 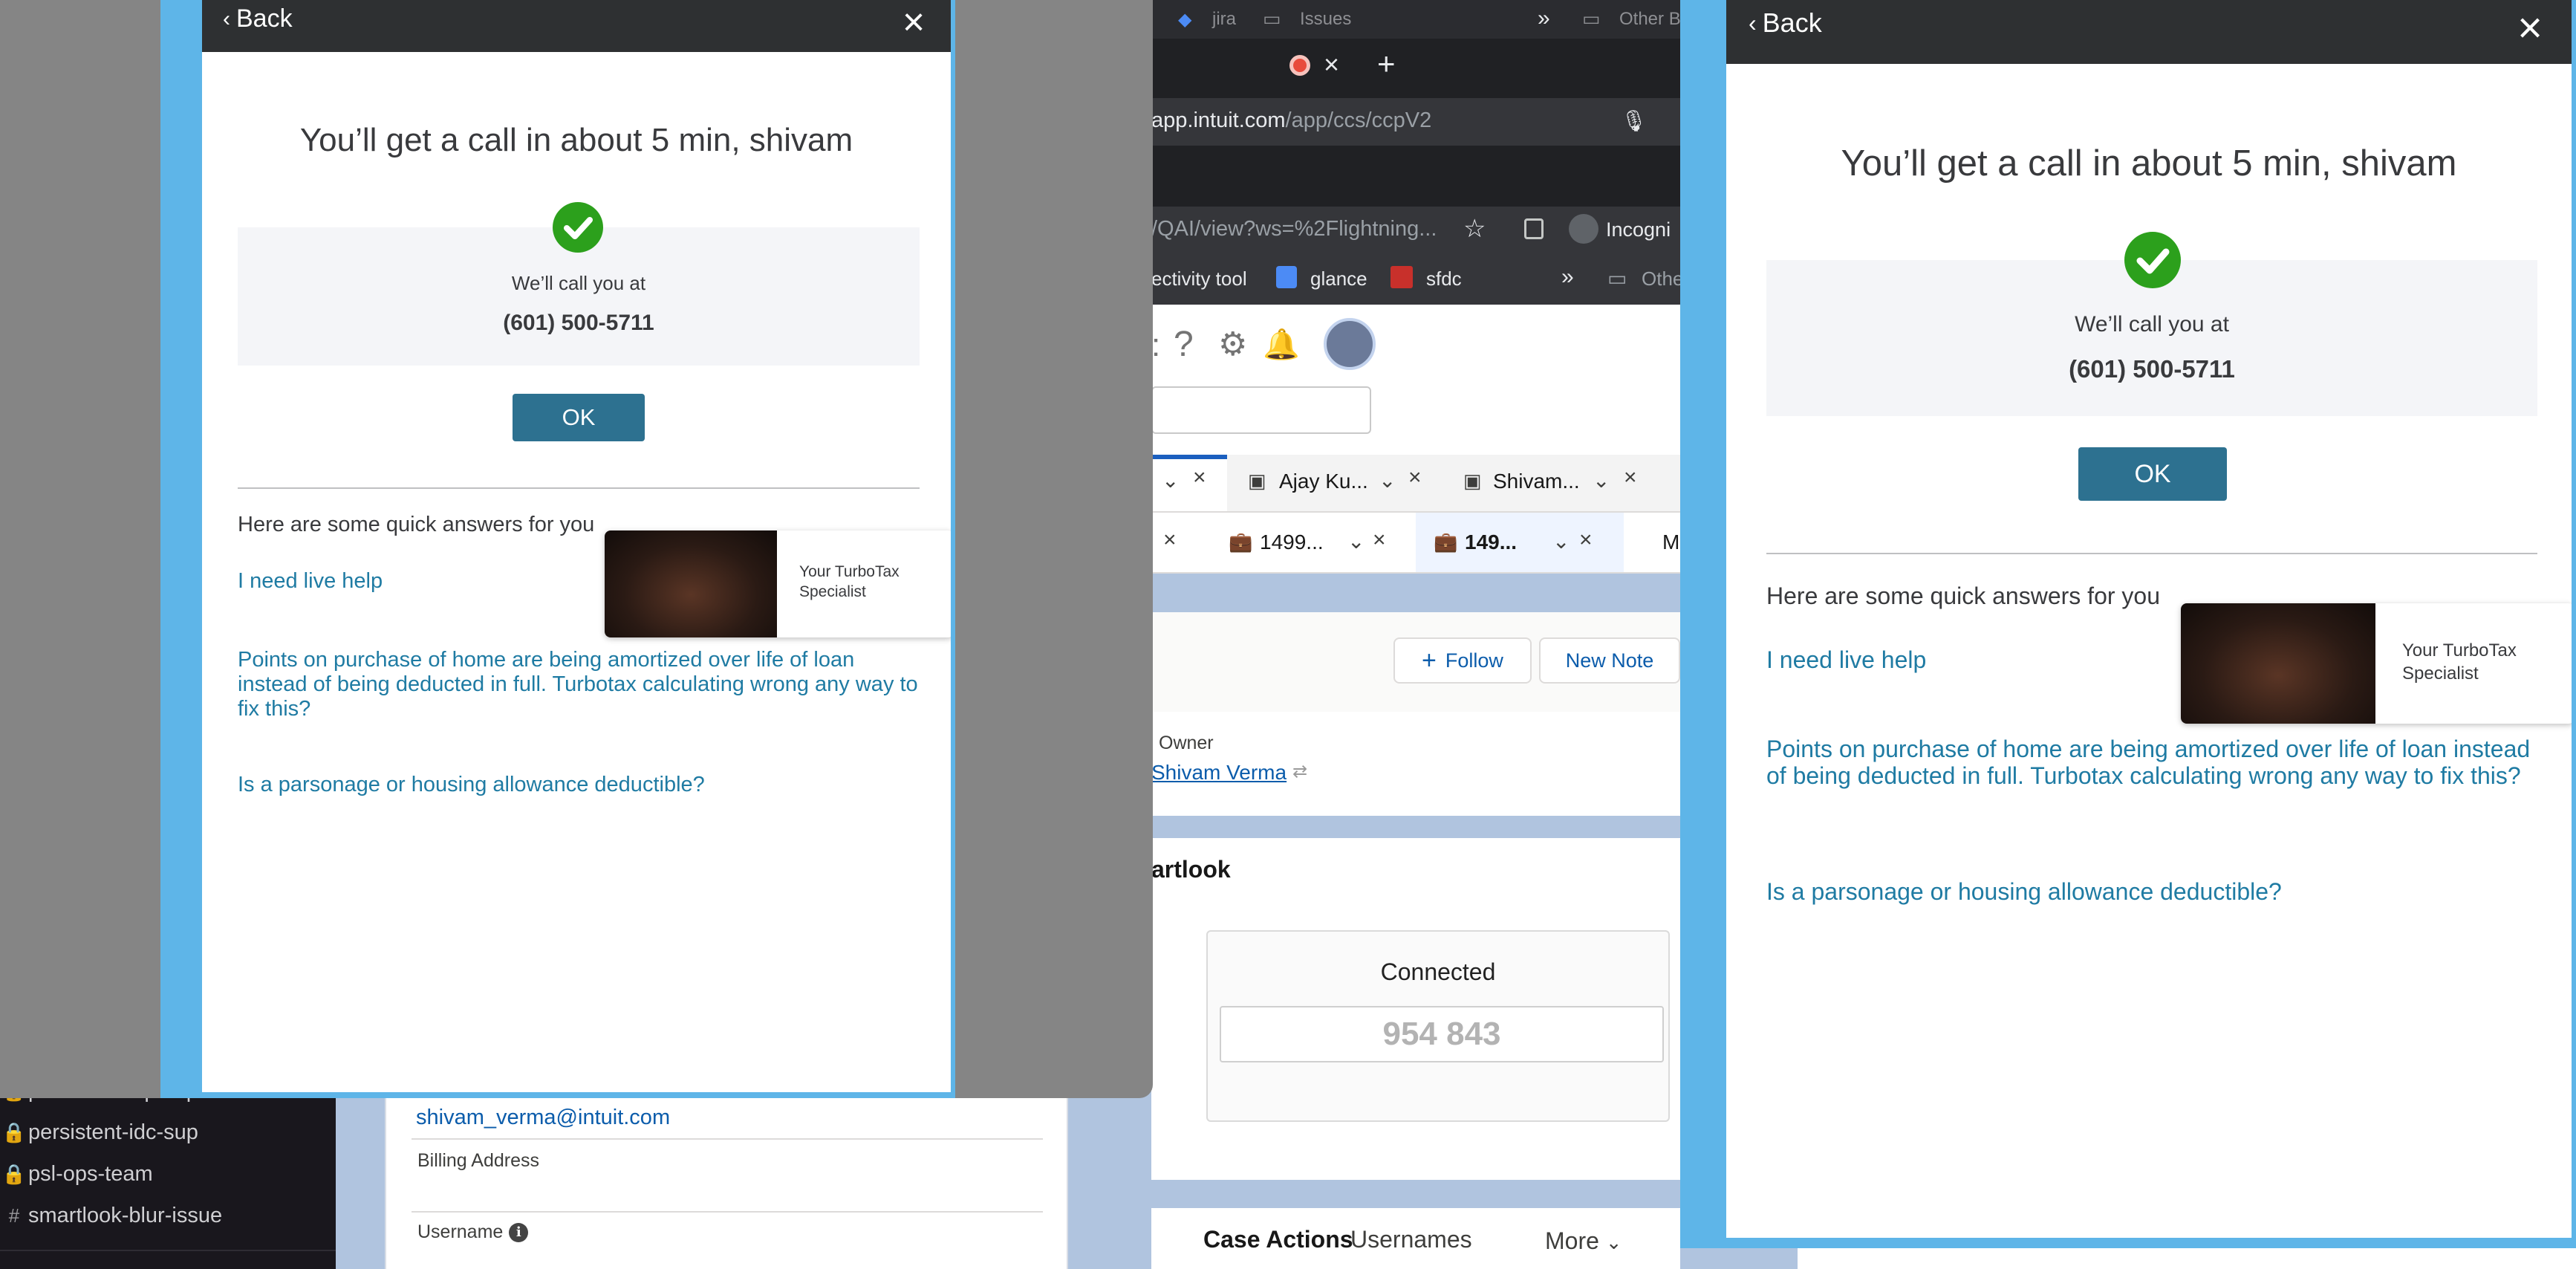 What do you see at coordinates (1326, 19) in the screenshot?
I see `bookmark-issues: Issues` at bounding box center [1326, 19].